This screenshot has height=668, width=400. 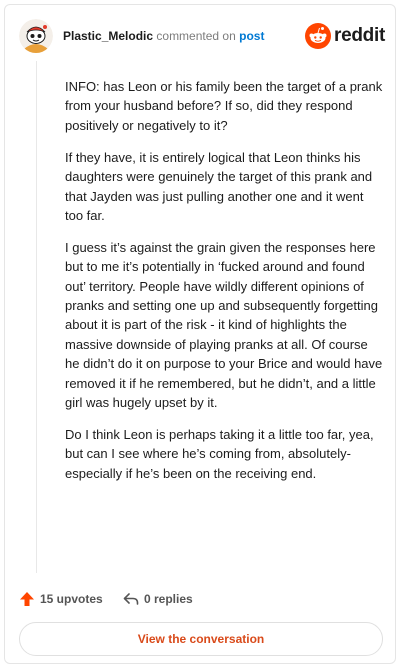 I want to click on action-text: commented on, so click(x=196, y=36).